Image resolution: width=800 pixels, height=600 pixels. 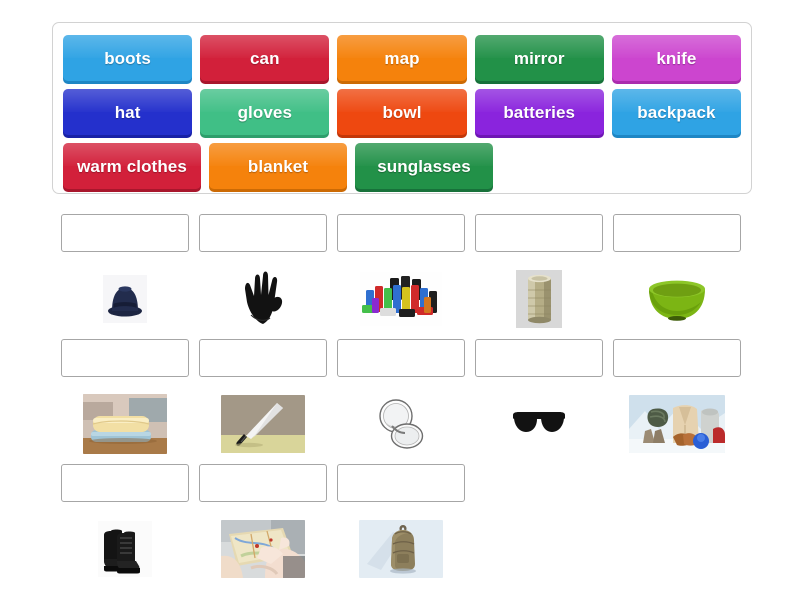 I want to click on word-tile-label: hat, so click(x=127, y=112).